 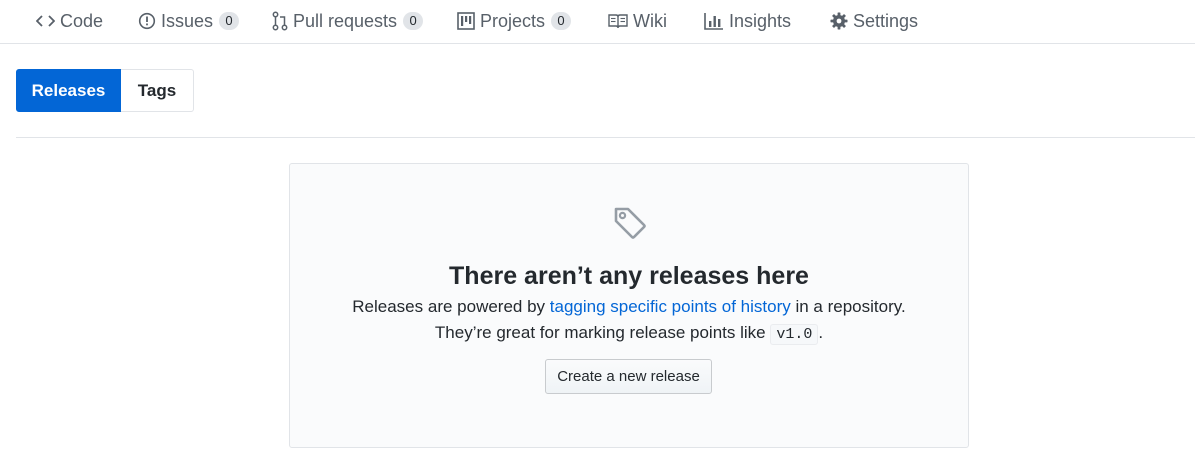 I want to click on nav-item-insights: Insights, so click(x=747, y=21).